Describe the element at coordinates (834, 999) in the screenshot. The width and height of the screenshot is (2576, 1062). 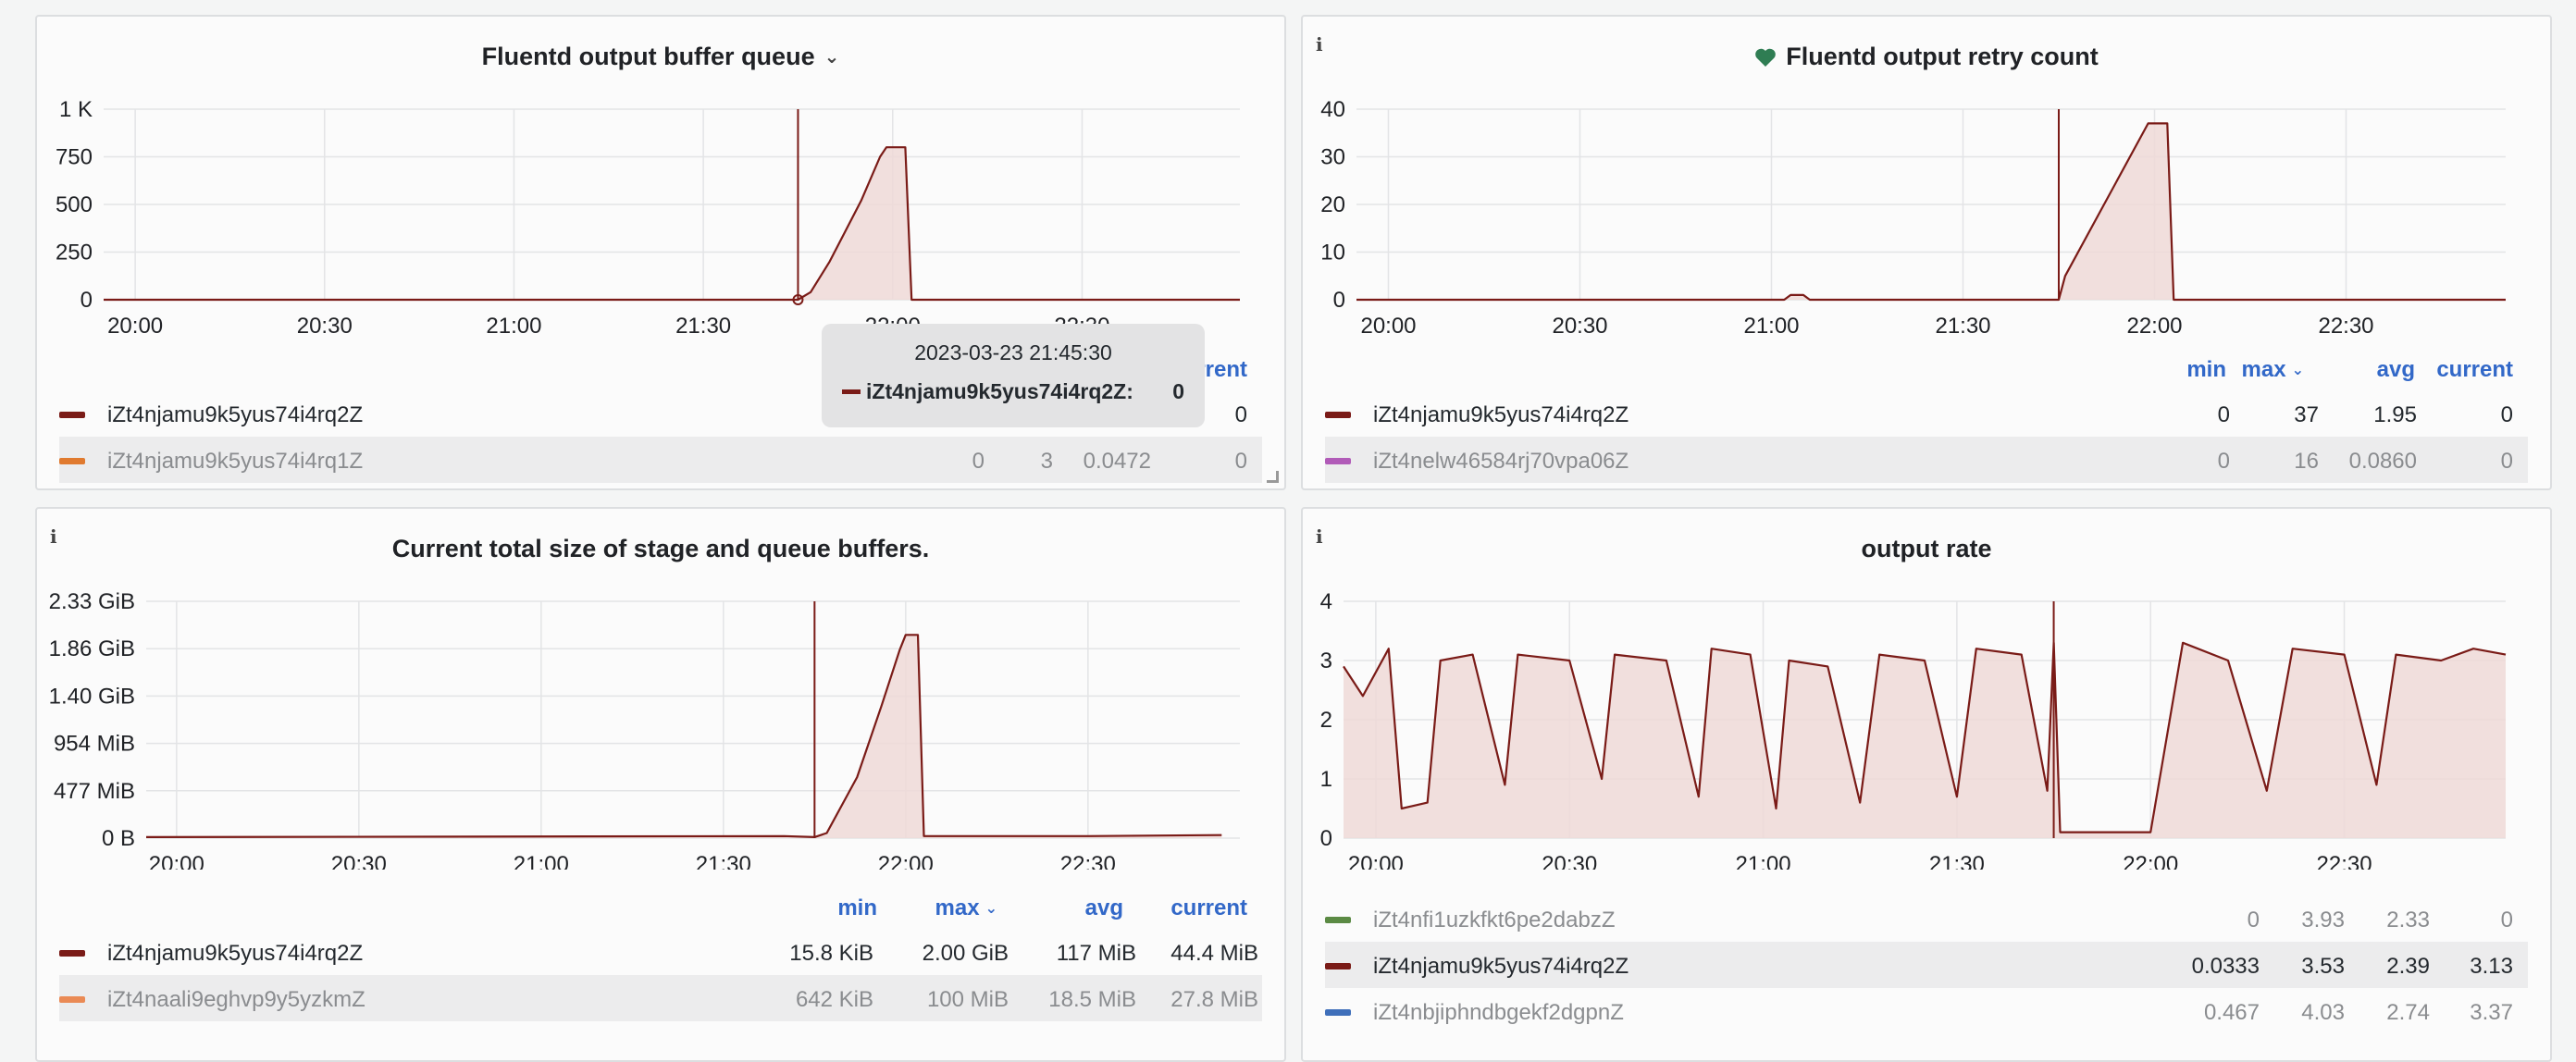
I see `legend-min: 642 KiB` at that location.